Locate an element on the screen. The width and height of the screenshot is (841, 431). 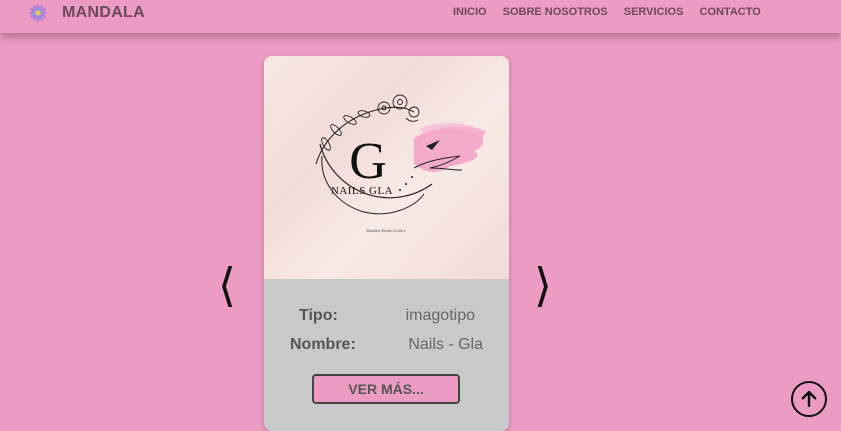
carousel-next-button: ⟩ is located at coordinates (543, 285).